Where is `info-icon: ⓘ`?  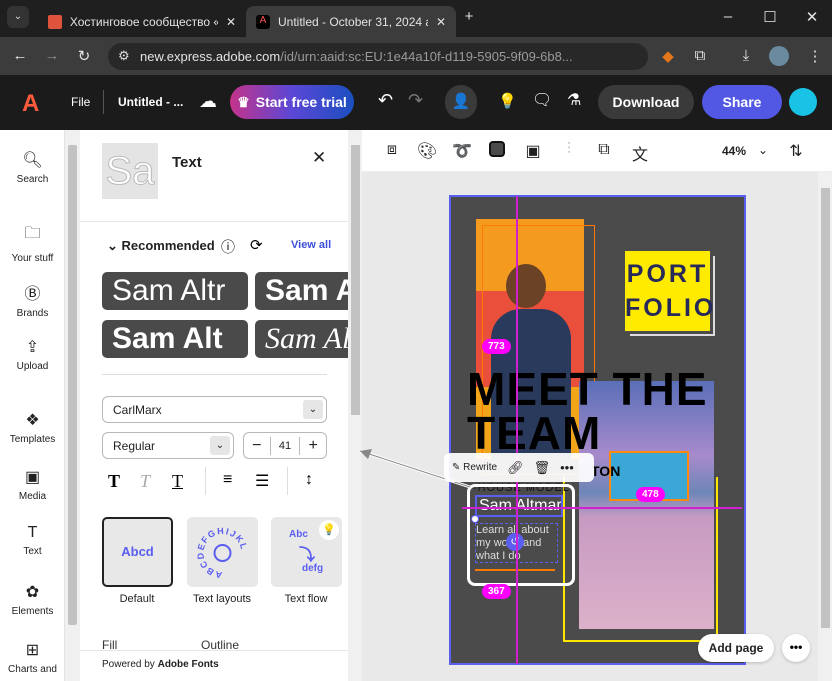
info-icon: ⓘ is located at coordinates (228, 247).